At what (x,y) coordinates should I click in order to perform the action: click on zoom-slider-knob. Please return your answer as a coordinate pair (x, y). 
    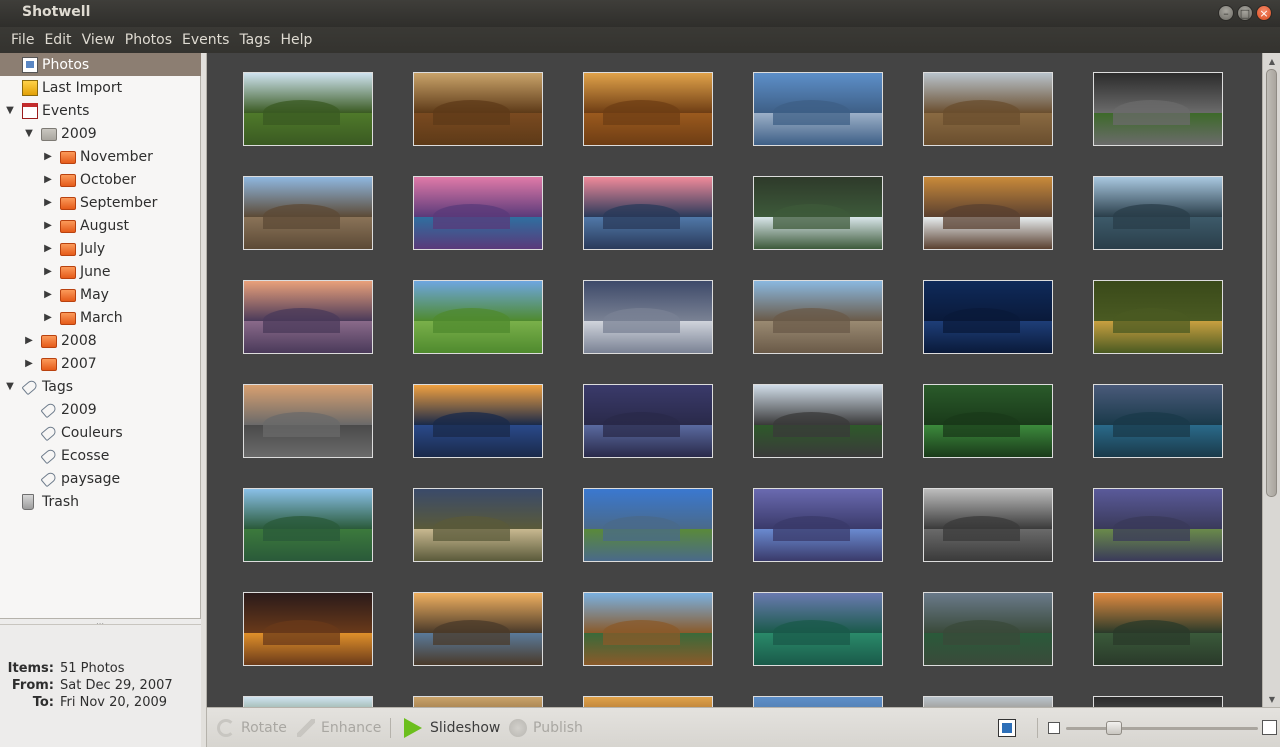
    Looking at the image, I should click on (1114, 728).